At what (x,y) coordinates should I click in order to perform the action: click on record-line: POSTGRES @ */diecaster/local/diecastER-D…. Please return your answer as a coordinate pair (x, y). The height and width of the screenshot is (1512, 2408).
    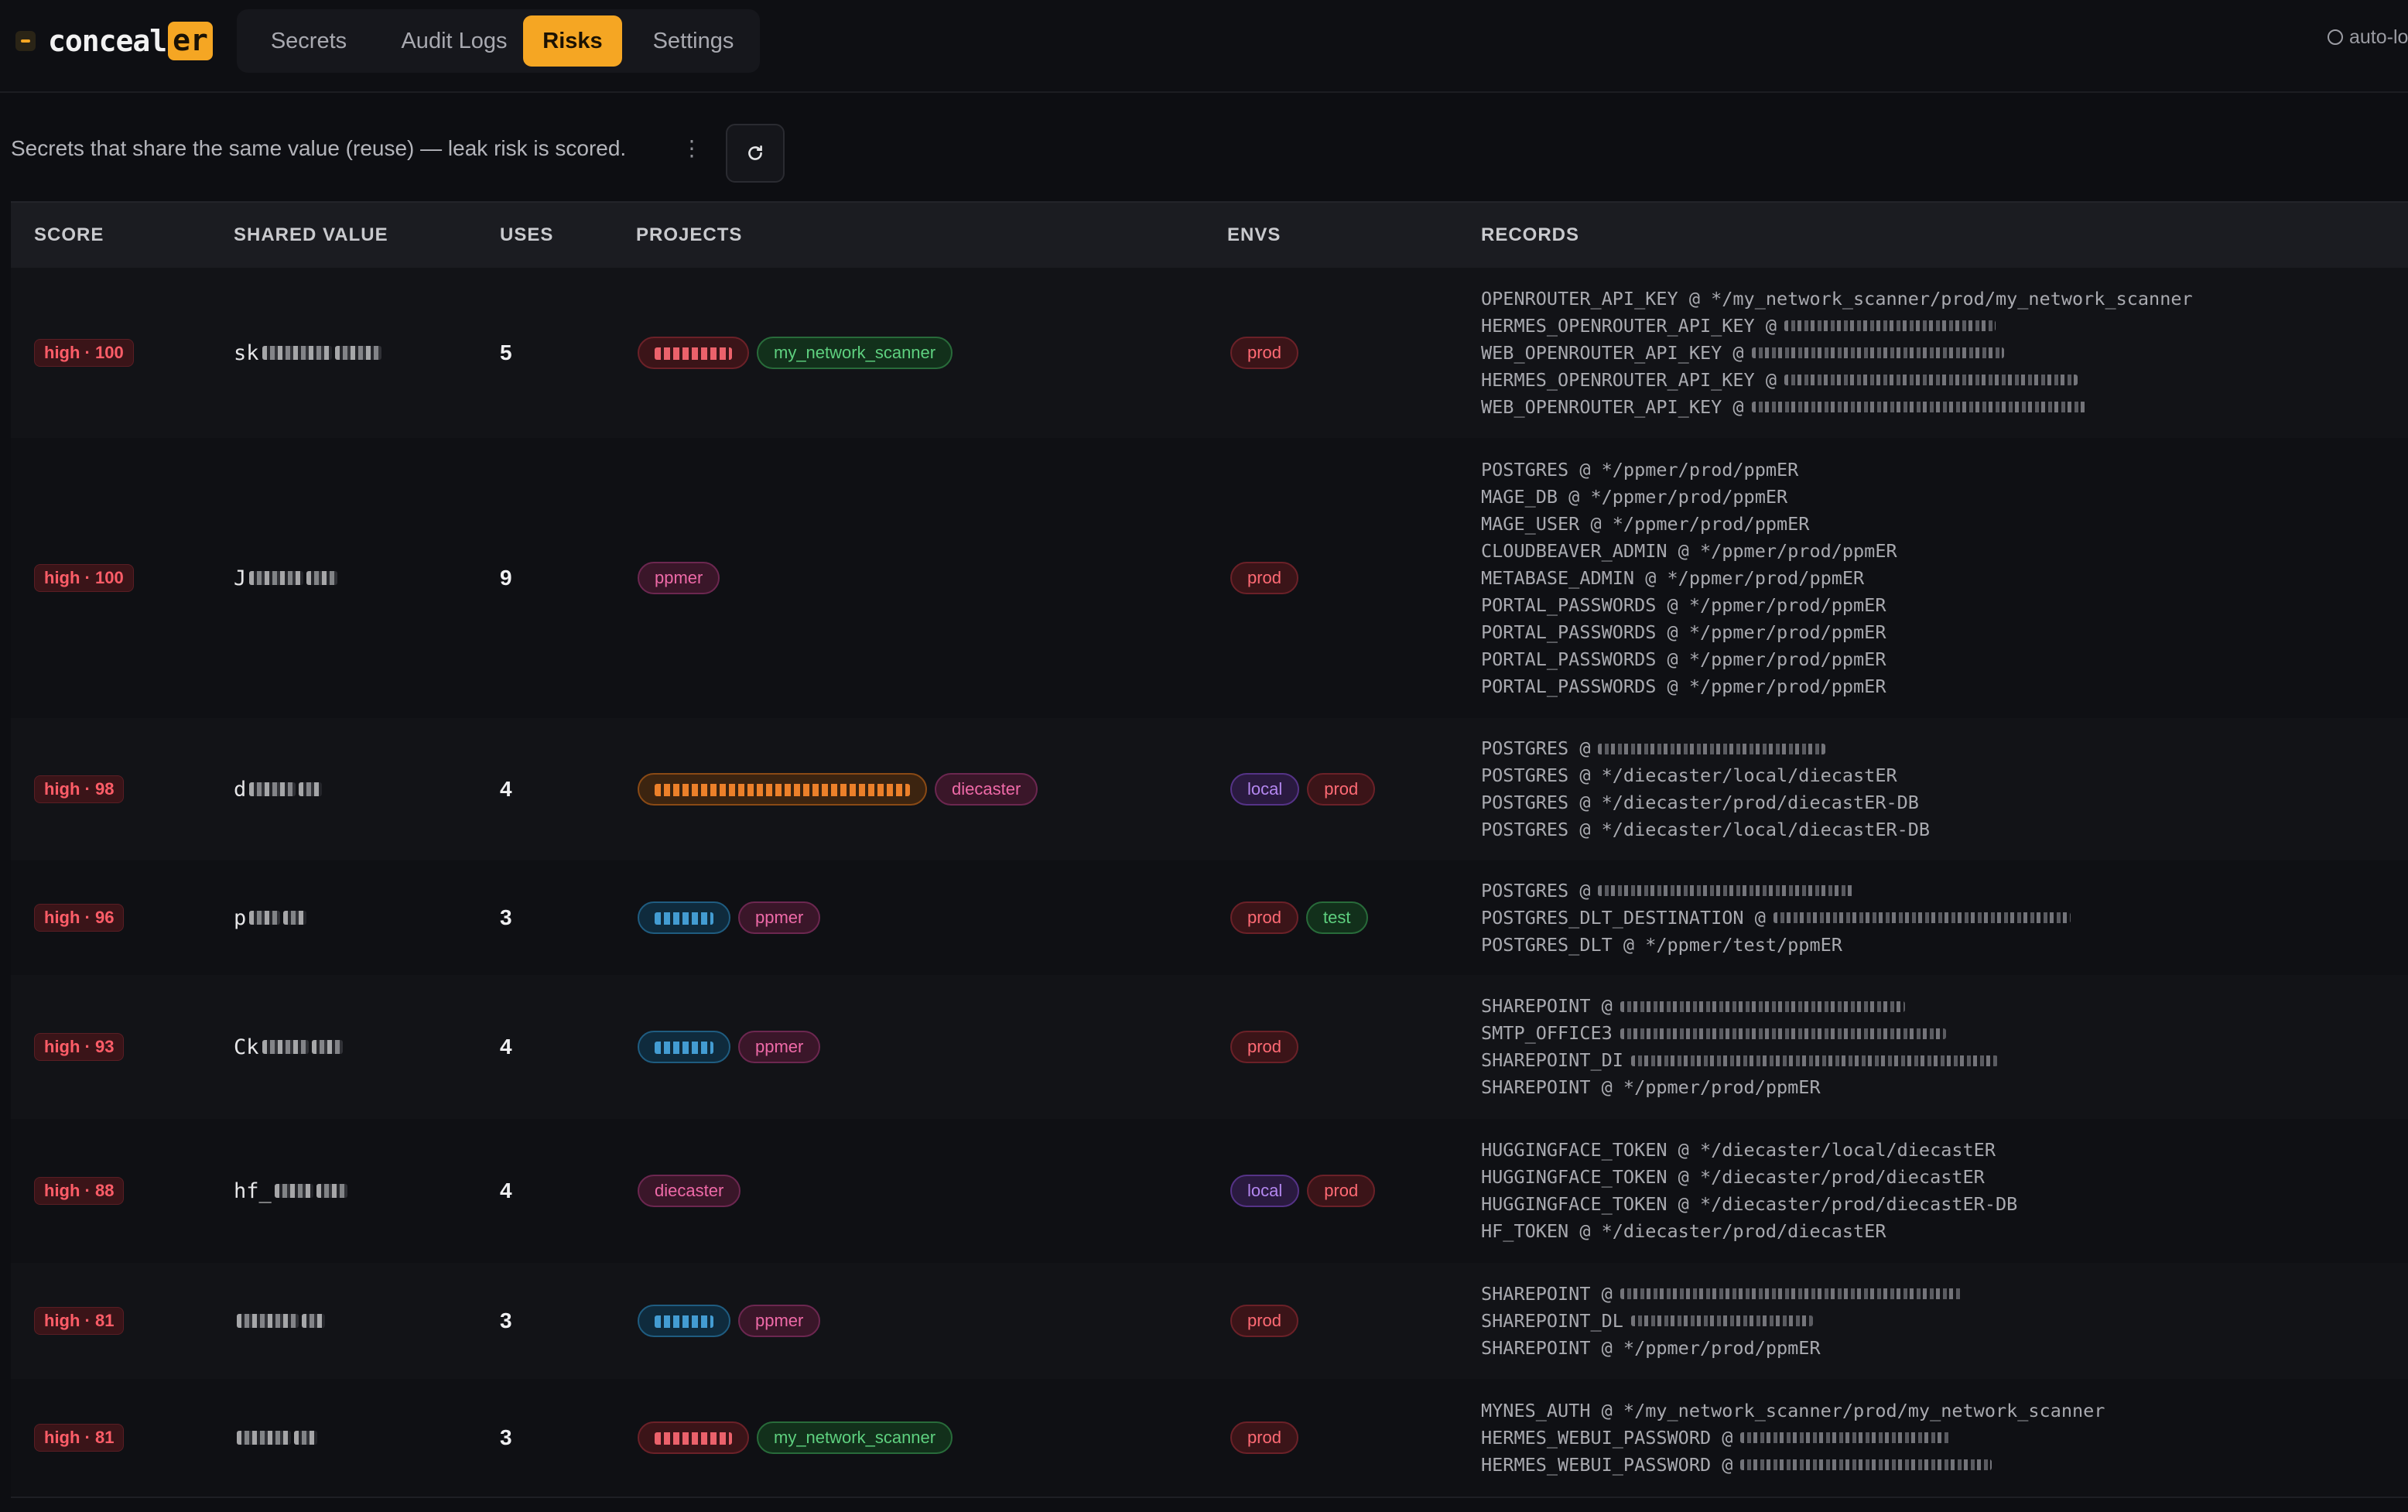
    Looking at the image, I should click on (1705, 829).